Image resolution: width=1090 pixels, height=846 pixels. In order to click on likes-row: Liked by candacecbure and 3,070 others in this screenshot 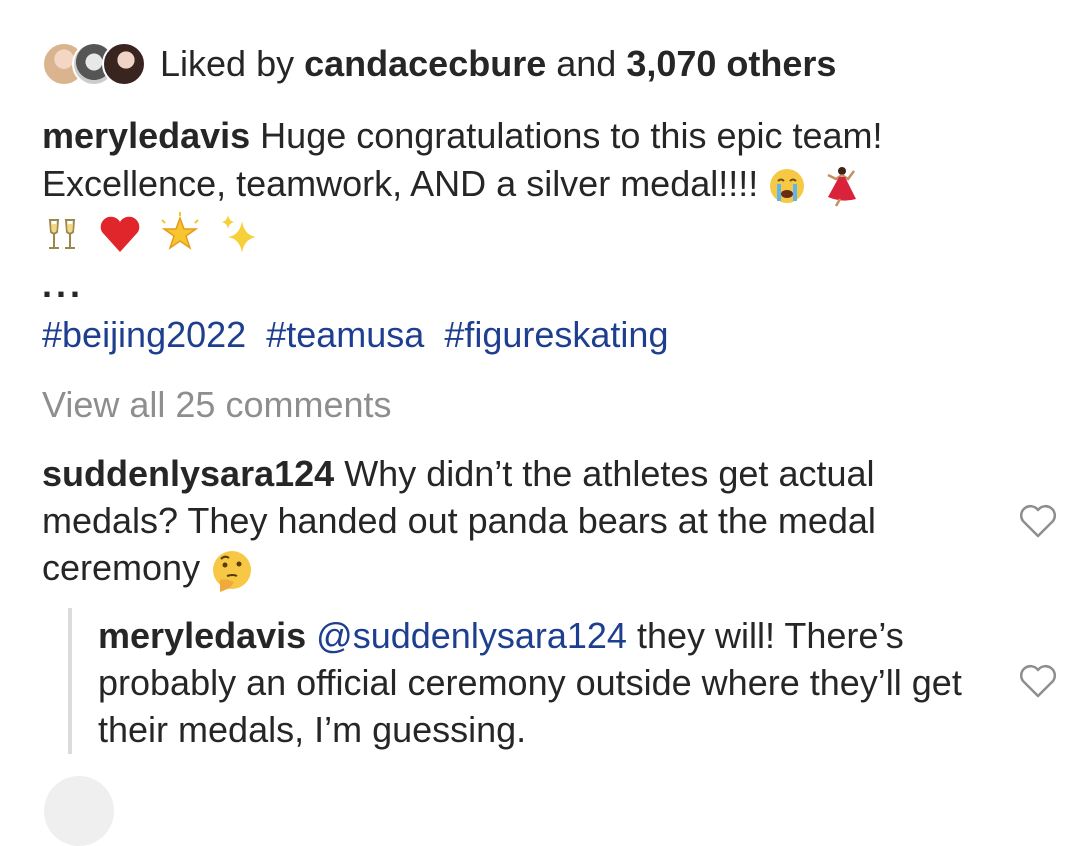, I will do `click(439, 64)`.